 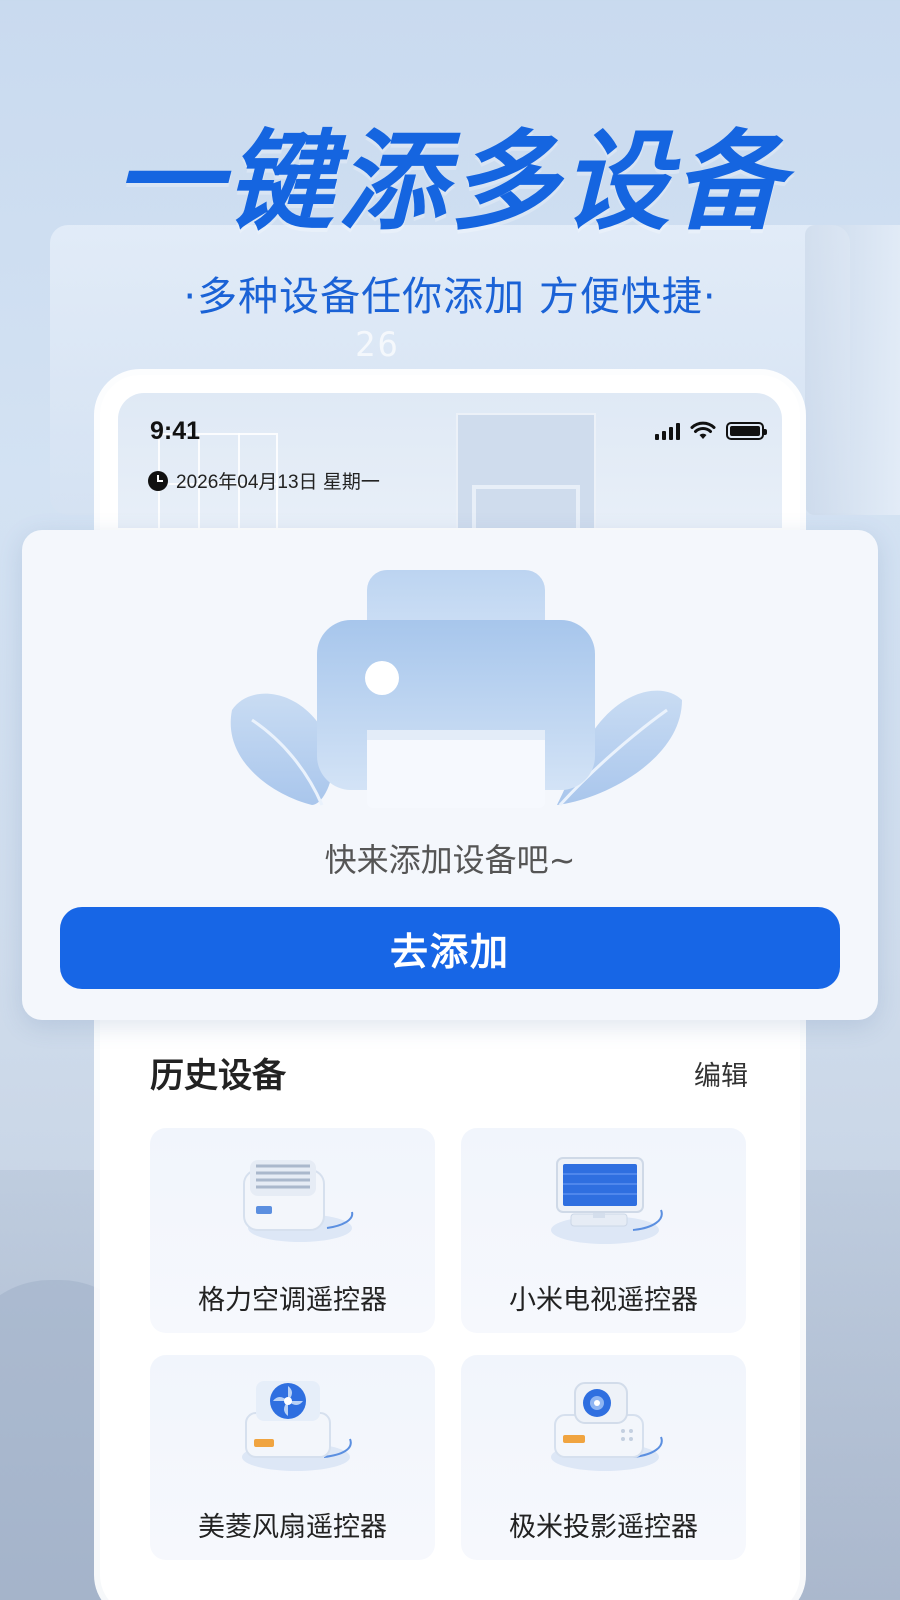 I want to click on empty-device-illustration-icon, so click(x=456, y=689).